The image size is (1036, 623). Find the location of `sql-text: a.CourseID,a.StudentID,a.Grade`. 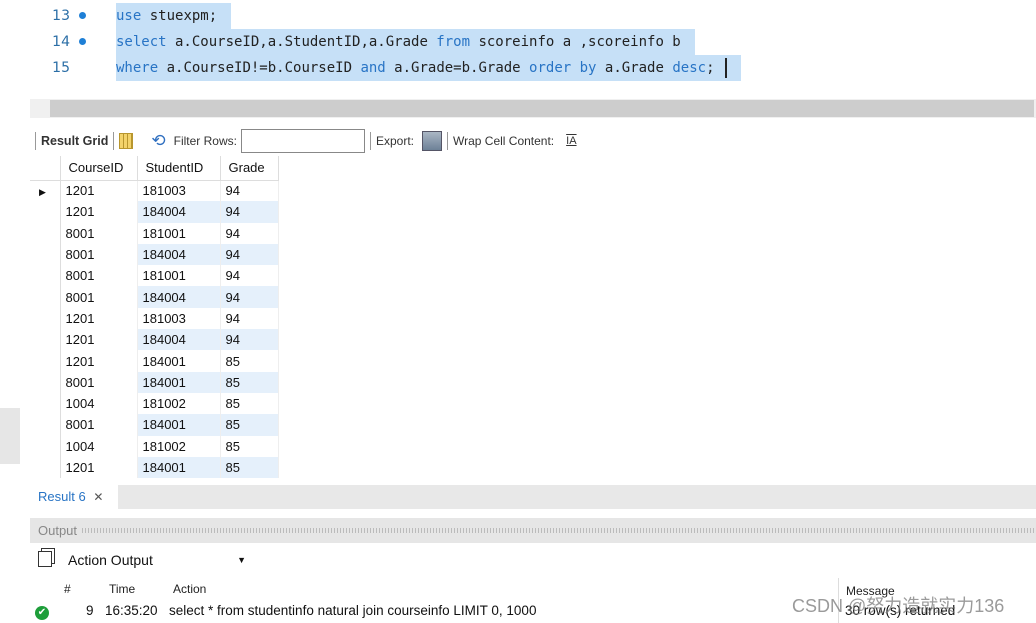

sql-text: a.CourseID,a.StudentID,a.Grade is located at coordinates (301, 42).